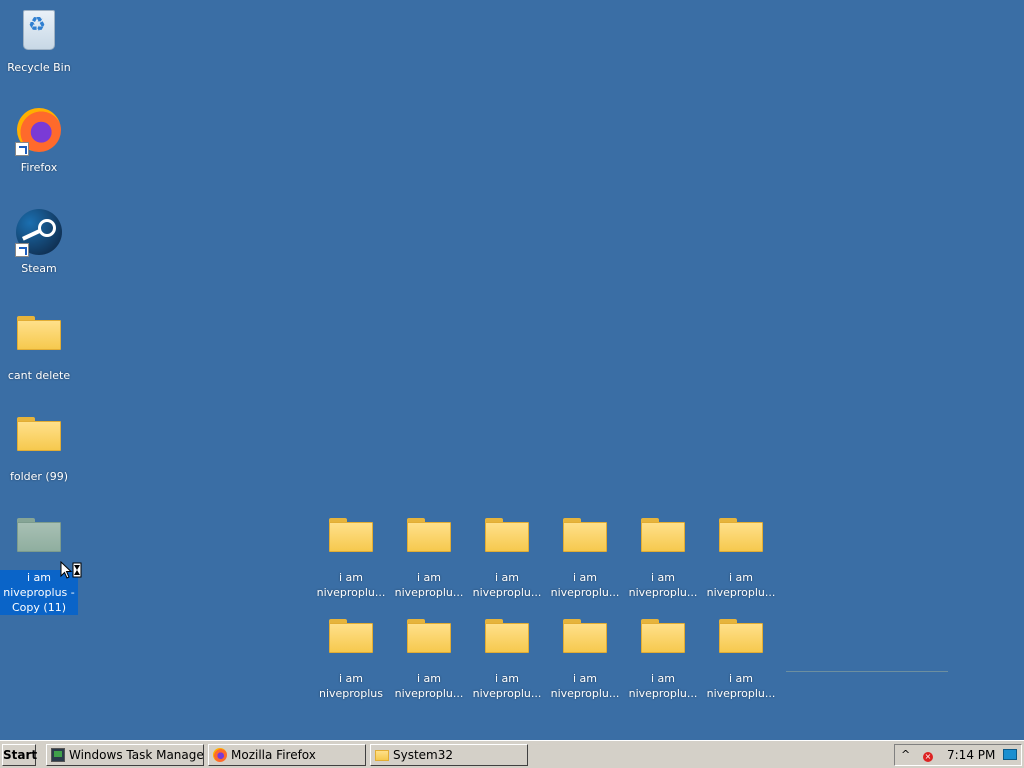  I want to click on system-tray: ^ × 7:14 PM, so click(958, 755).